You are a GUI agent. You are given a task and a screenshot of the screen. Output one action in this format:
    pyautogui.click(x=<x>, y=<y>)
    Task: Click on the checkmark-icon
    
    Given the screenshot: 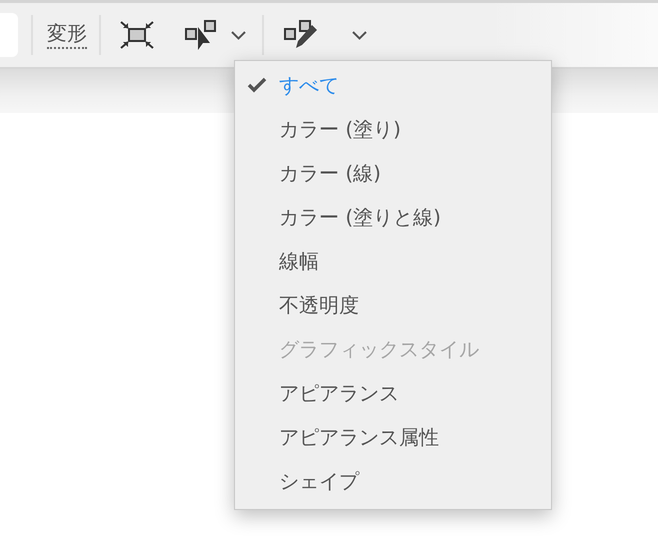 What is the action you would take?
    pyautogui.click(x=257, y=85)
    